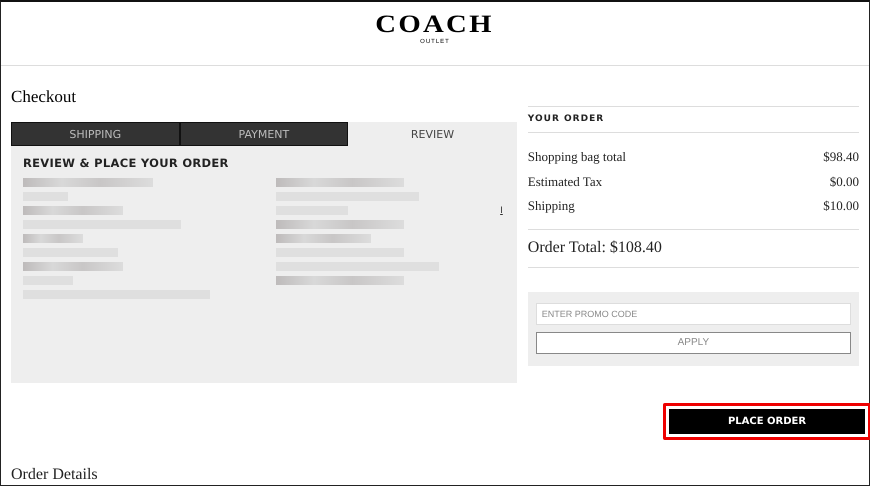  I want to click on redacted-text, so click(53, 238).